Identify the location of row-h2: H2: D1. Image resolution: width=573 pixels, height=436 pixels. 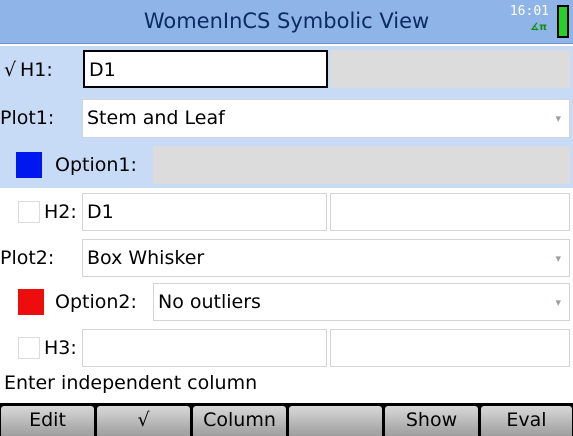
(286, 212).